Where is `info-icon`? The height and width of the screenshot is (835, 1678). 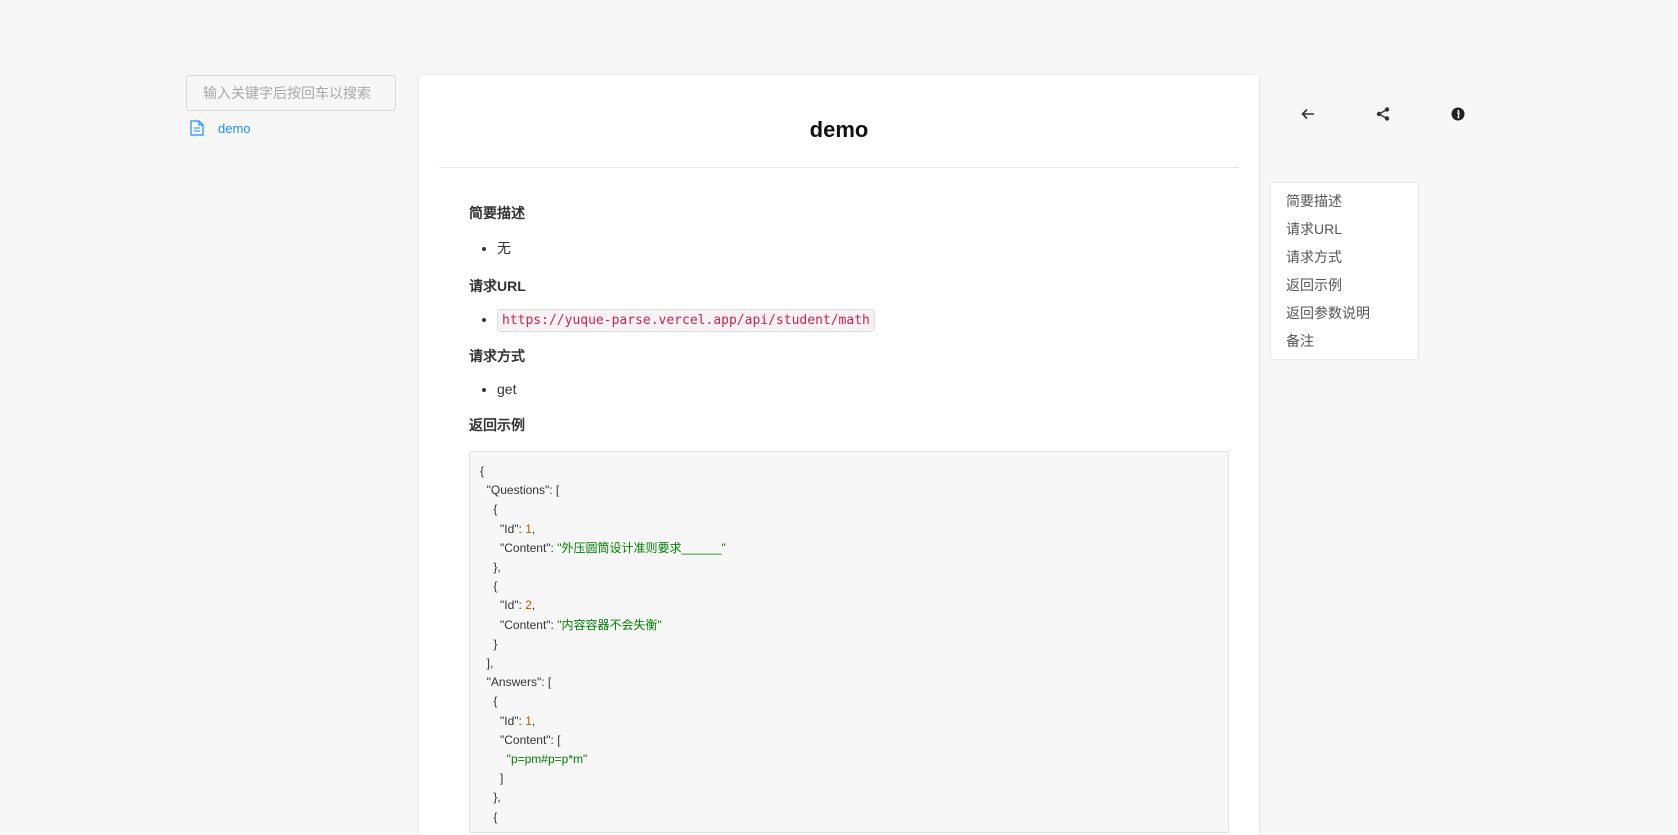 info-icon is located at coordinates (1457, 114).